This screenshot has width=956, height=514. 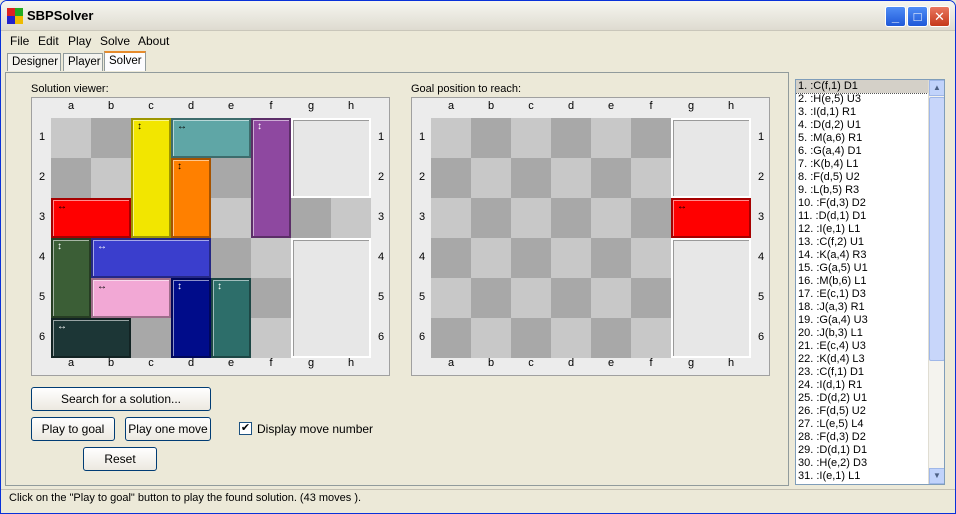 I want to click on close-button: ✕, so click(x=939, y=16).